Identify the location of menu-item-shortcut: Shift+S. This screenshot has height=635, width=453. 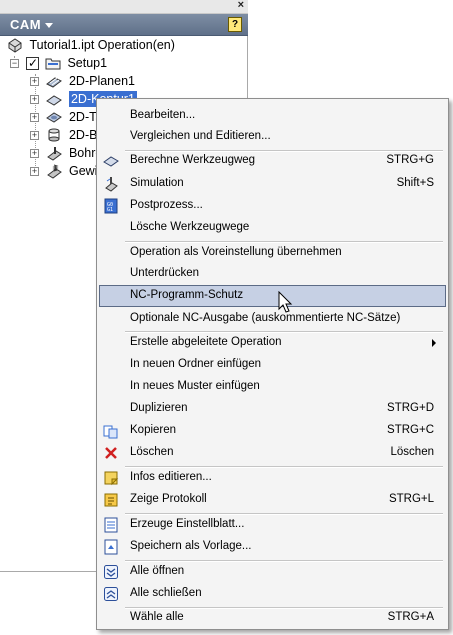
(415, 183).